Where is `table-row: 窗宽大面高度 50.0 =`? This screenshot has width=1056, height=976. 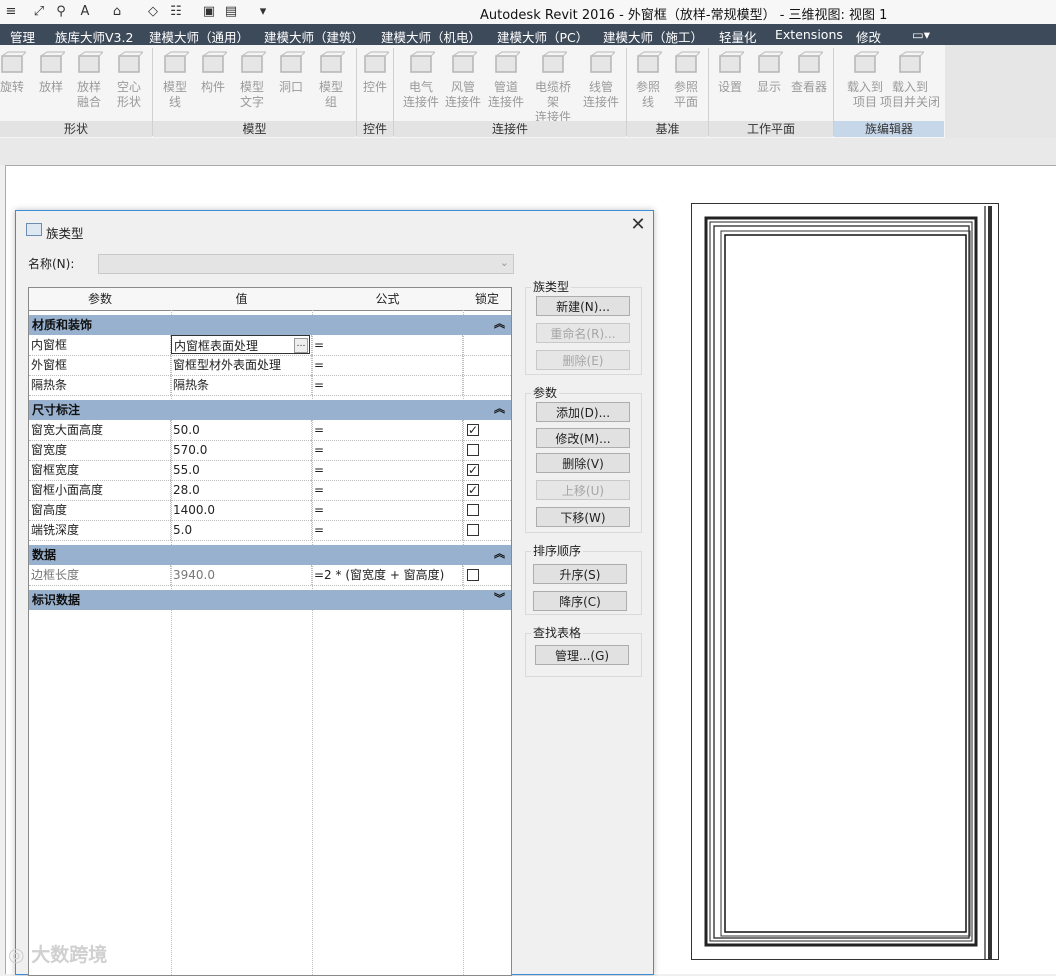
table-row: 窗宽大面高度 50.0 = is located at coordinates (270, 430).